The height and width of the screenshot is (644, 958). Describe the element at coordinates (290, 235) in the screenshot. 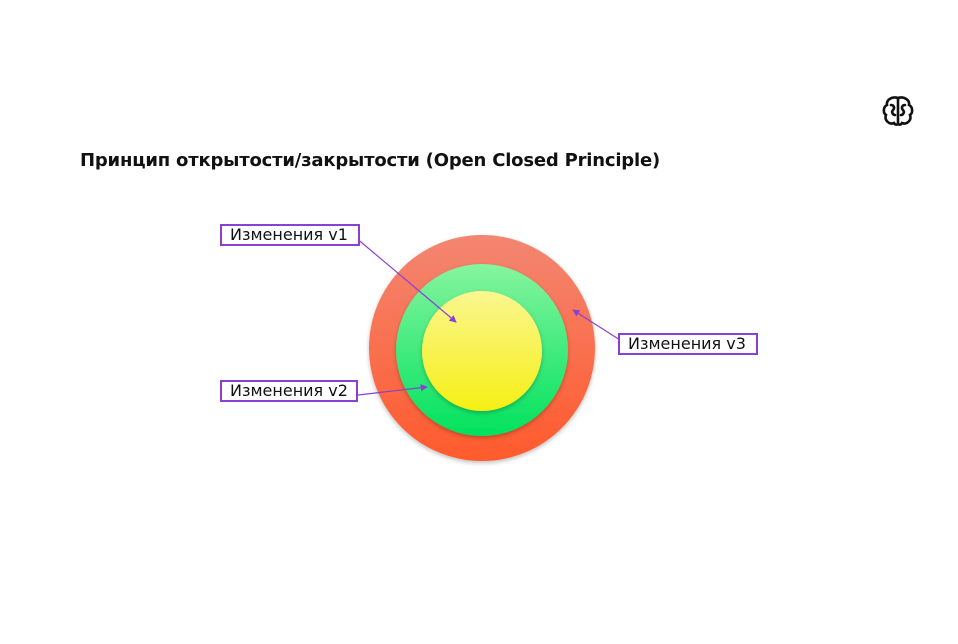

I see `label-changes-v1: Изменения v1` at that location.